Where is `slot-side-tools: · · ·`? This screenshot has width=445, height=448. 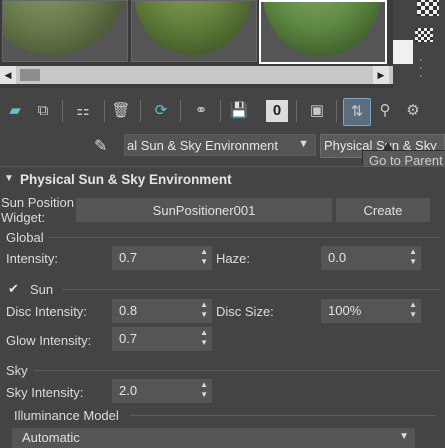
slot-side-tools: · · · is located at coordinates (419, 44).